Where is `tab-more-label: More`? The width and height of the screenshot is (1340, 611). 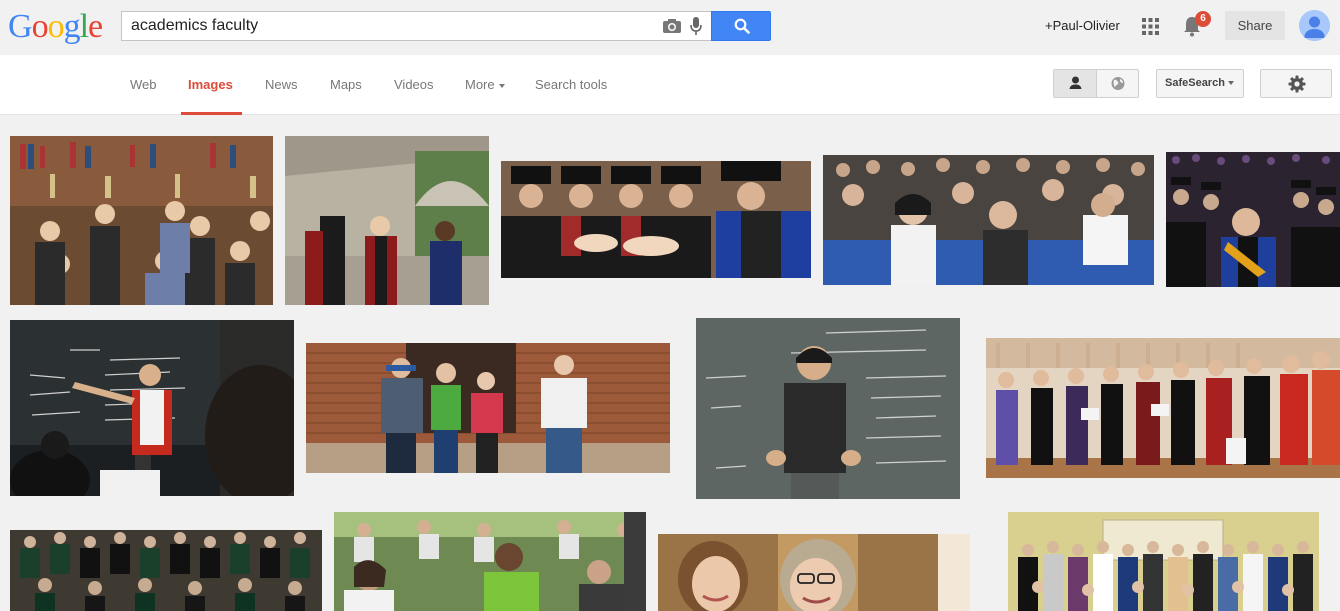 tab-more-label: More is located at coordinates (480, 84).